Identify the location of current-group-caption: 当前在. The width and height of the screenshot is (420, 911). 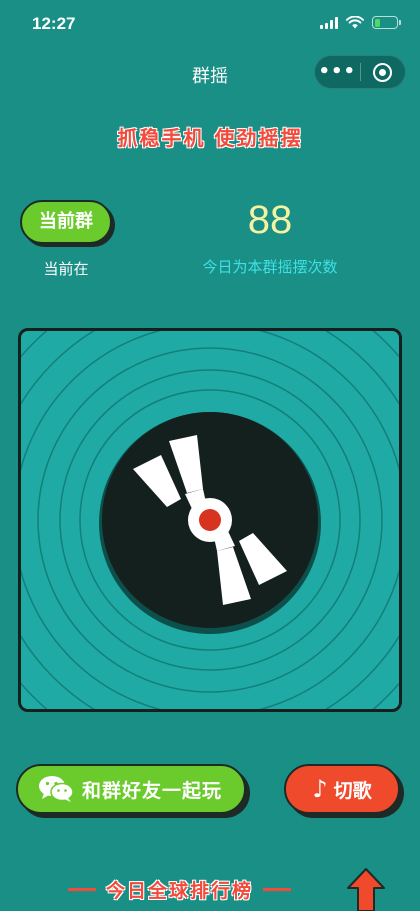
(66, 269).